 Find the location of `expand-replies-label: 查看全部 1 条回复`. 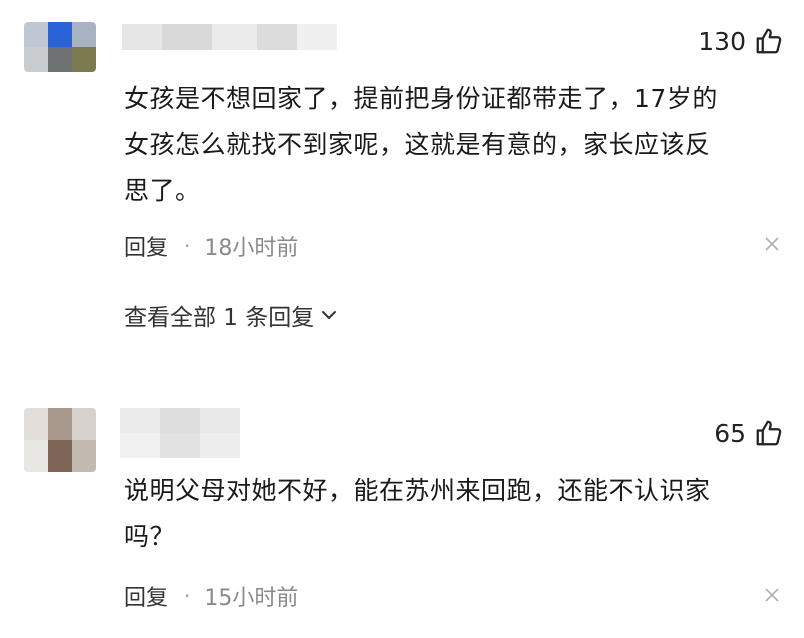

expand-replies-label: 查看全部 1 条回复 is located at coordinates (219, 318).